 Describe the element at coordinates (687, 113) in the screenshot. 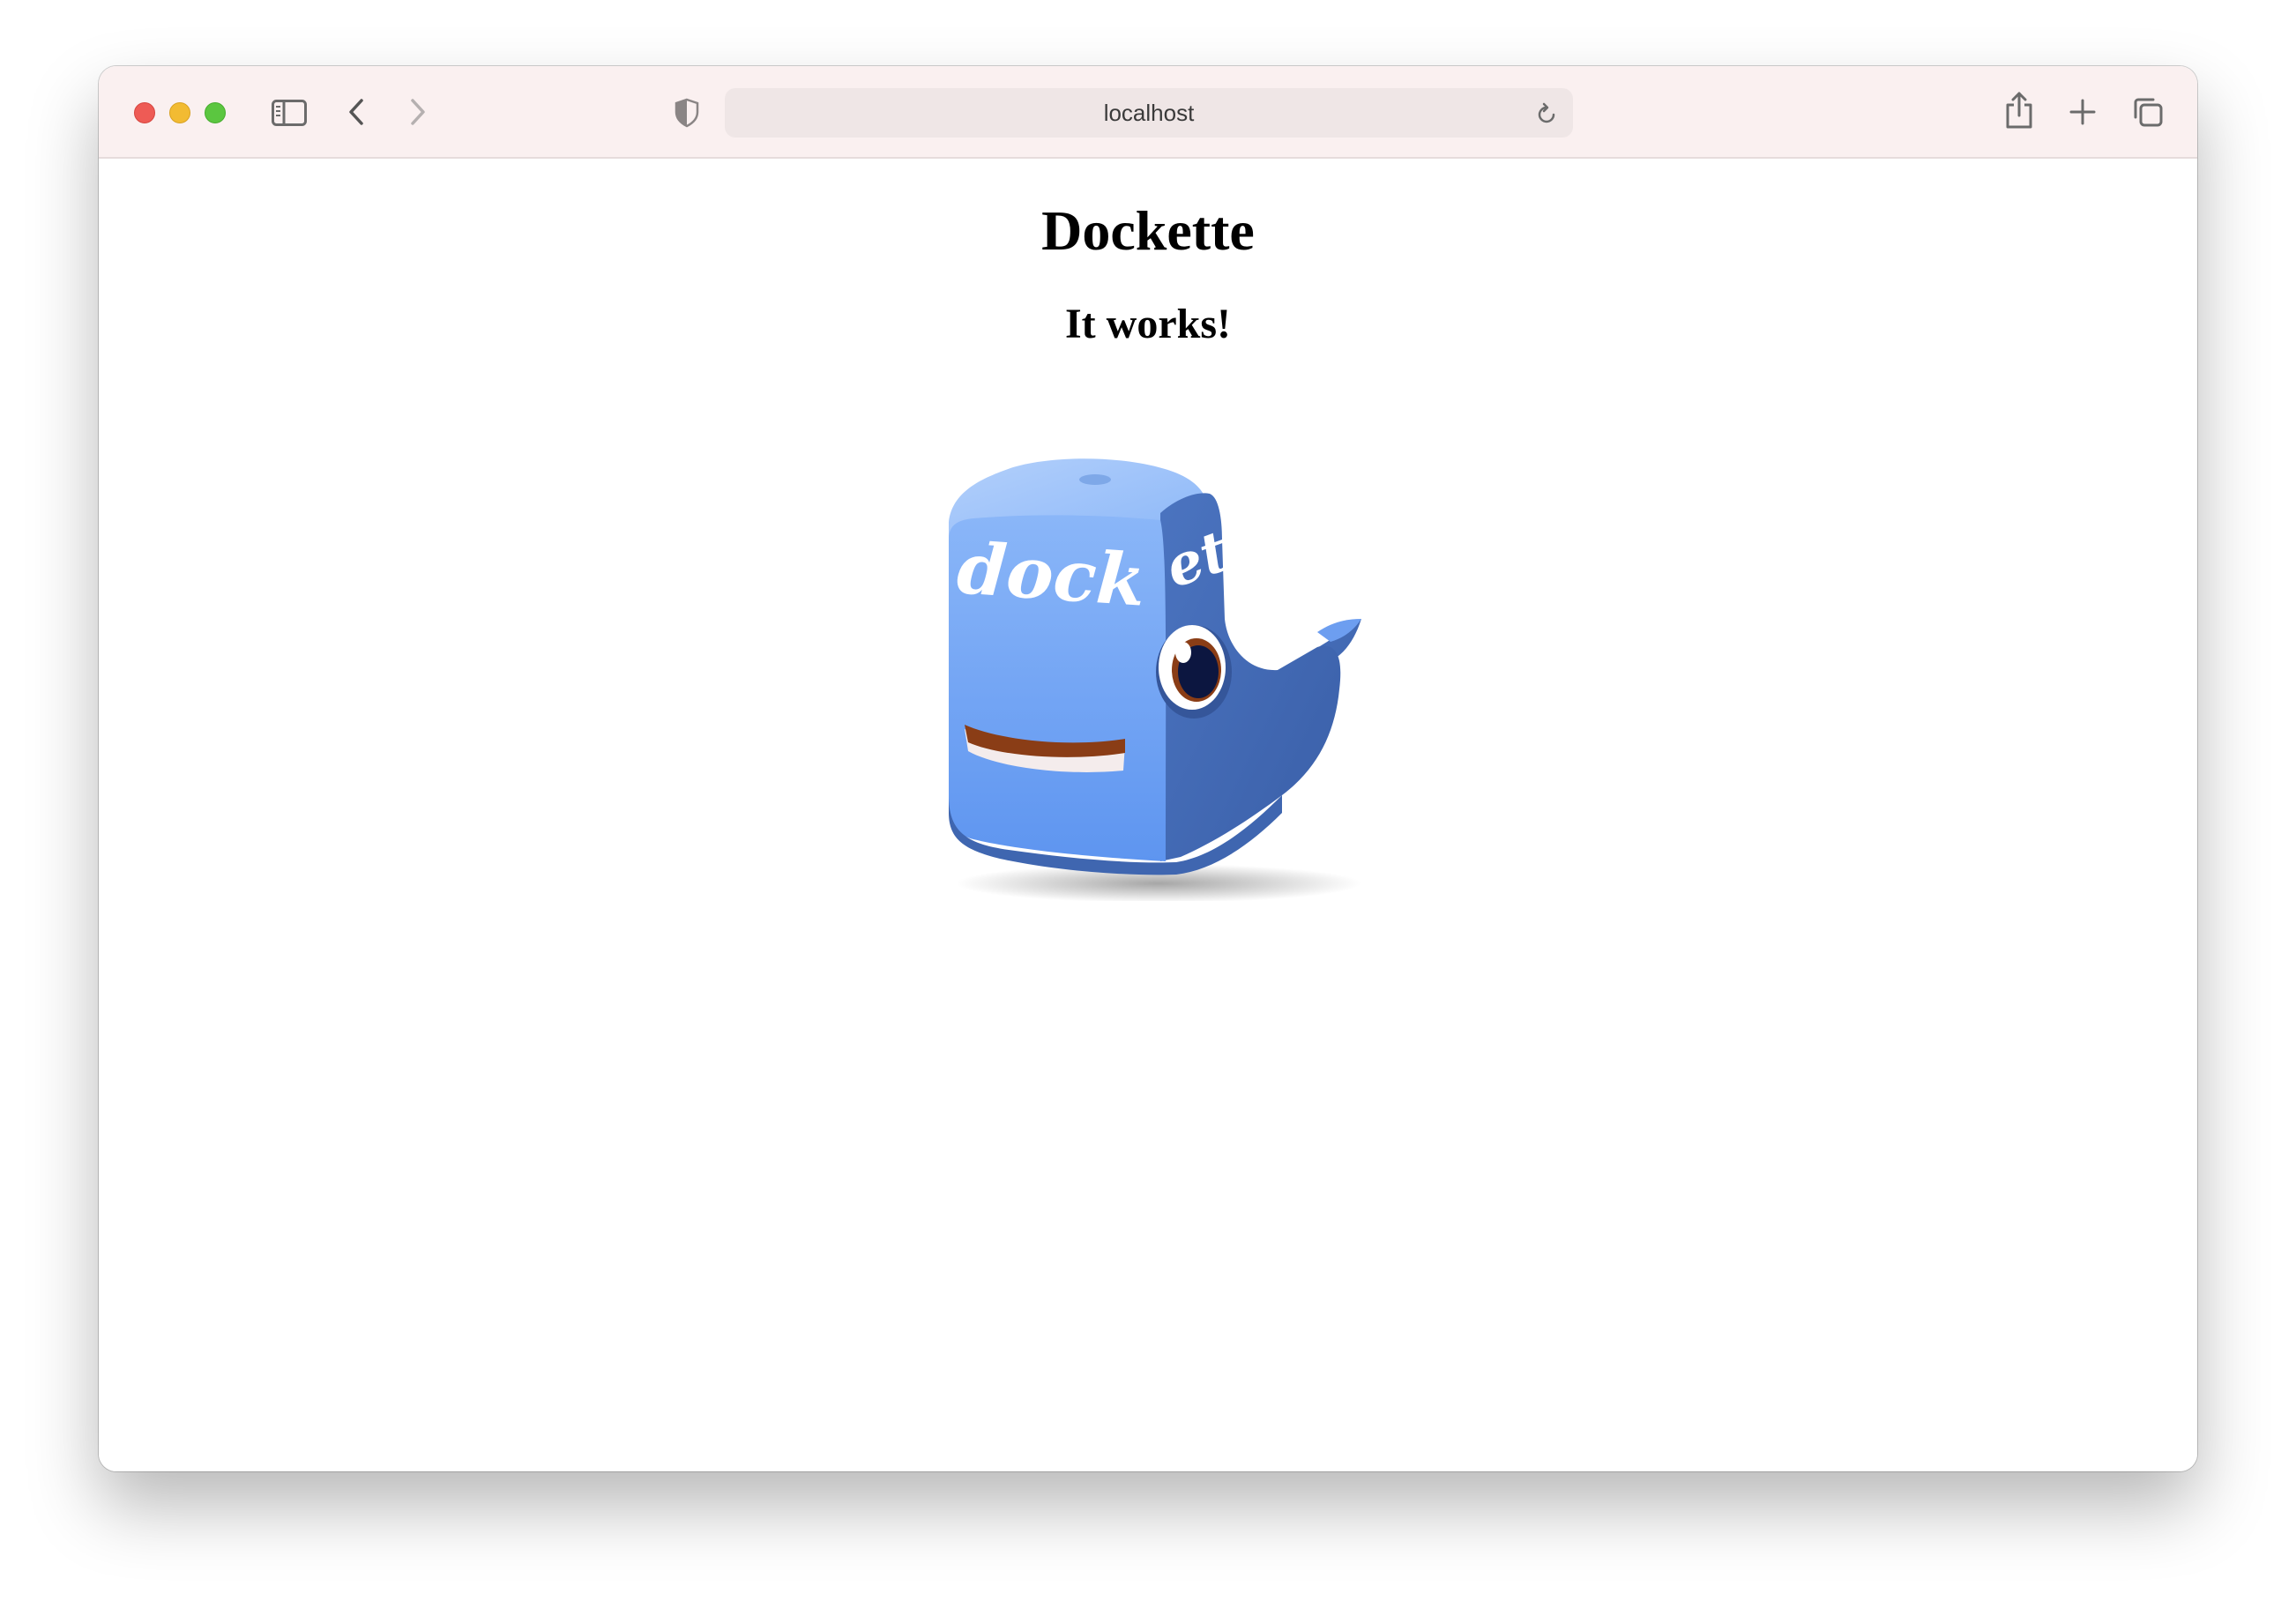

I see `shield-icon` at that location.